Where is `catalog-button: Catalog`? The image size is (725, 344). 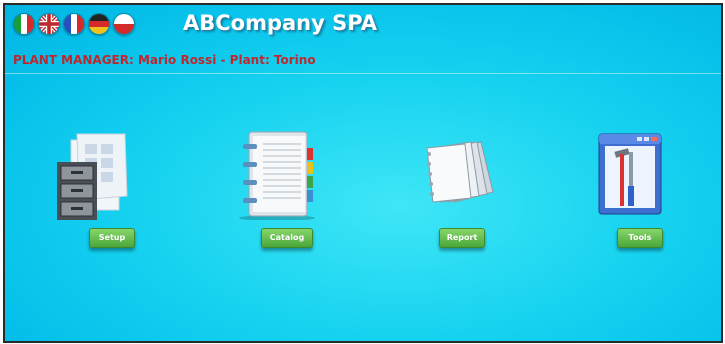
catalog-button: Catalog is located at coordinates (287, 238).